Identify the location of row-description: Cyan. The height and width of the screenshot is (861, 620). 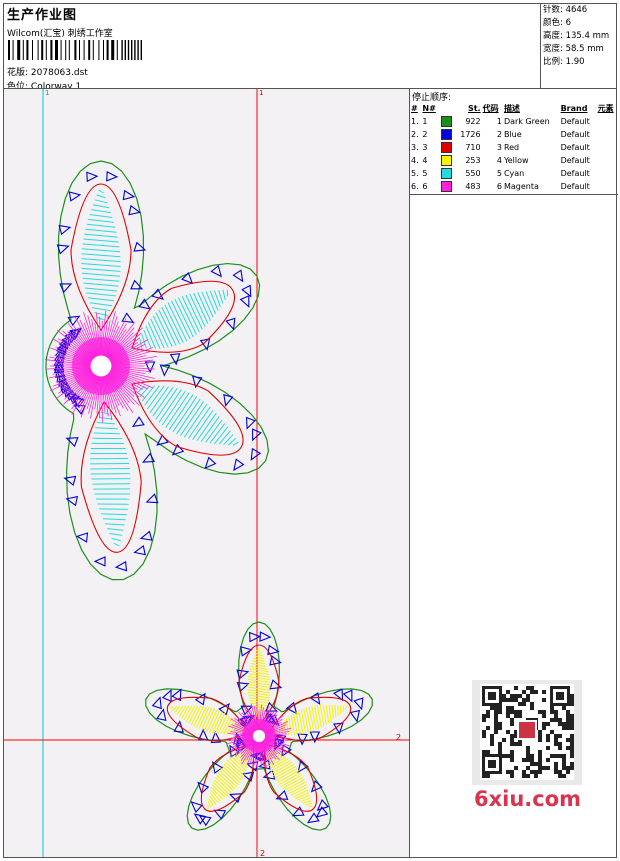
(514, 173).